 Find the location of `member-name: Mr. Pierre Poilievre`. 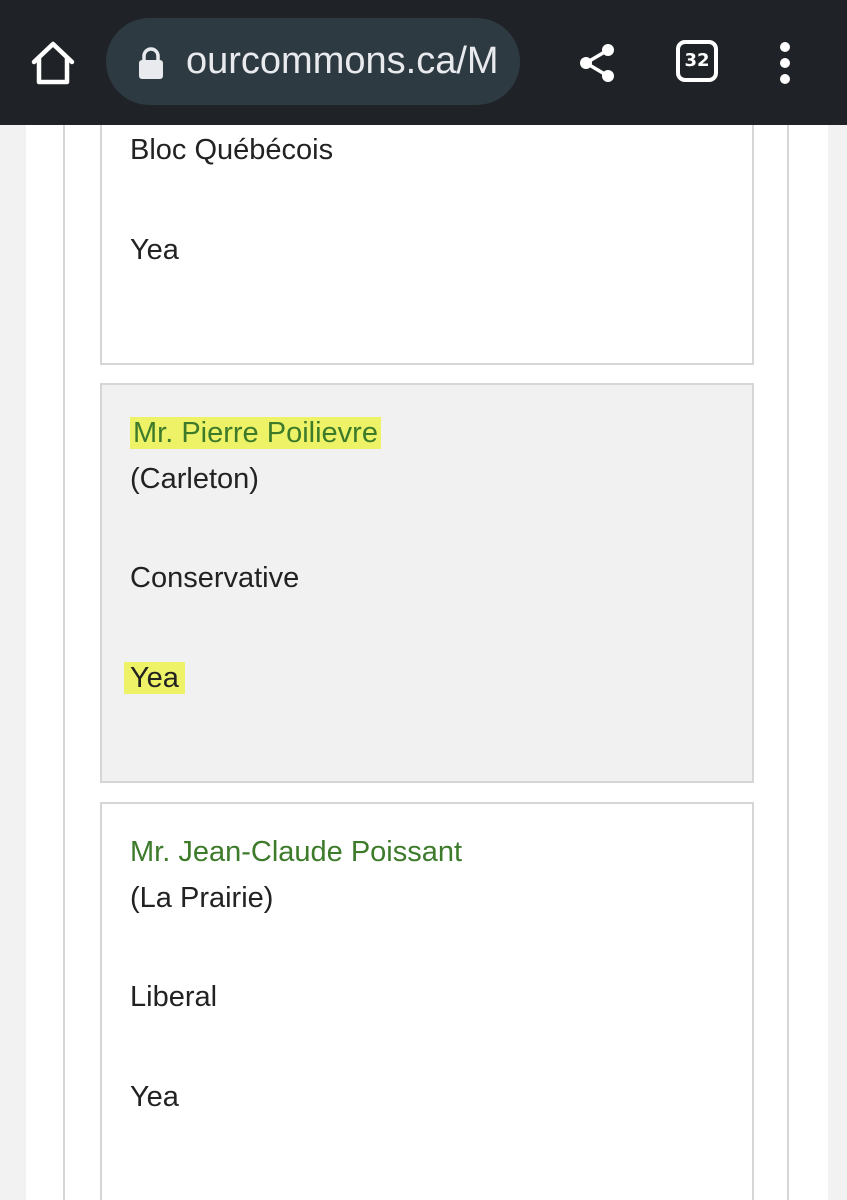

member-name: Mr. Pierre Poilievre is located at coordinates (255, 433).